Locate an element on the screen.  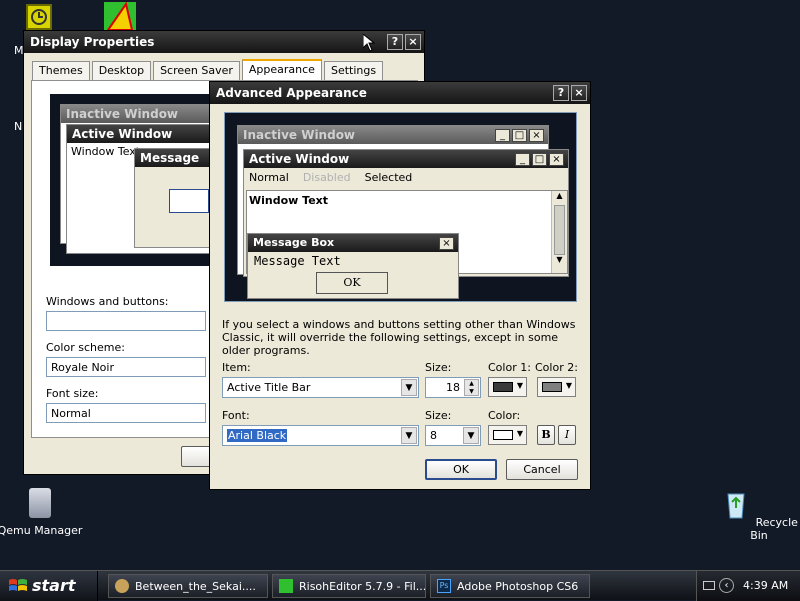
color2-swatch is located at coordinates (552, 387).